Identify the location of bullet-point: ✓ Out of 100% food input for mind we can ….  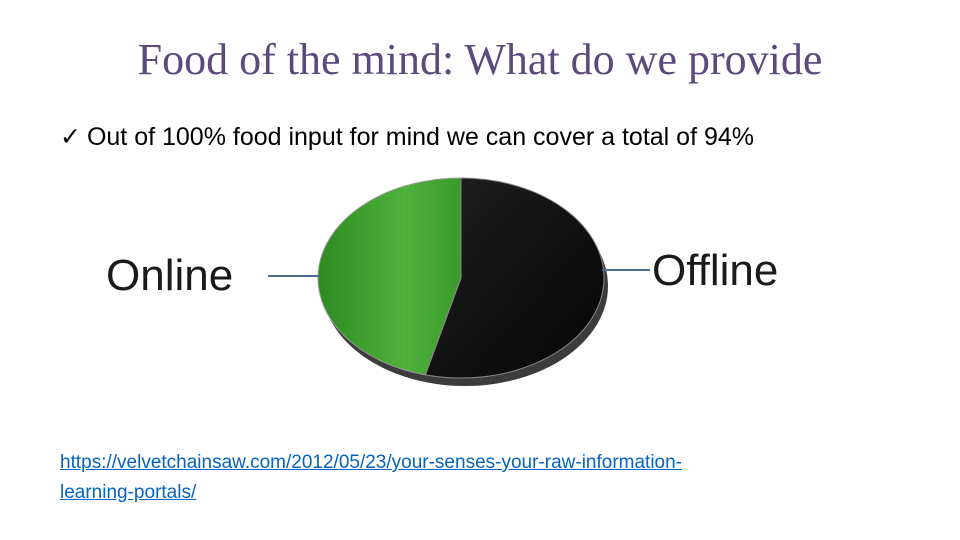
(407, 137).